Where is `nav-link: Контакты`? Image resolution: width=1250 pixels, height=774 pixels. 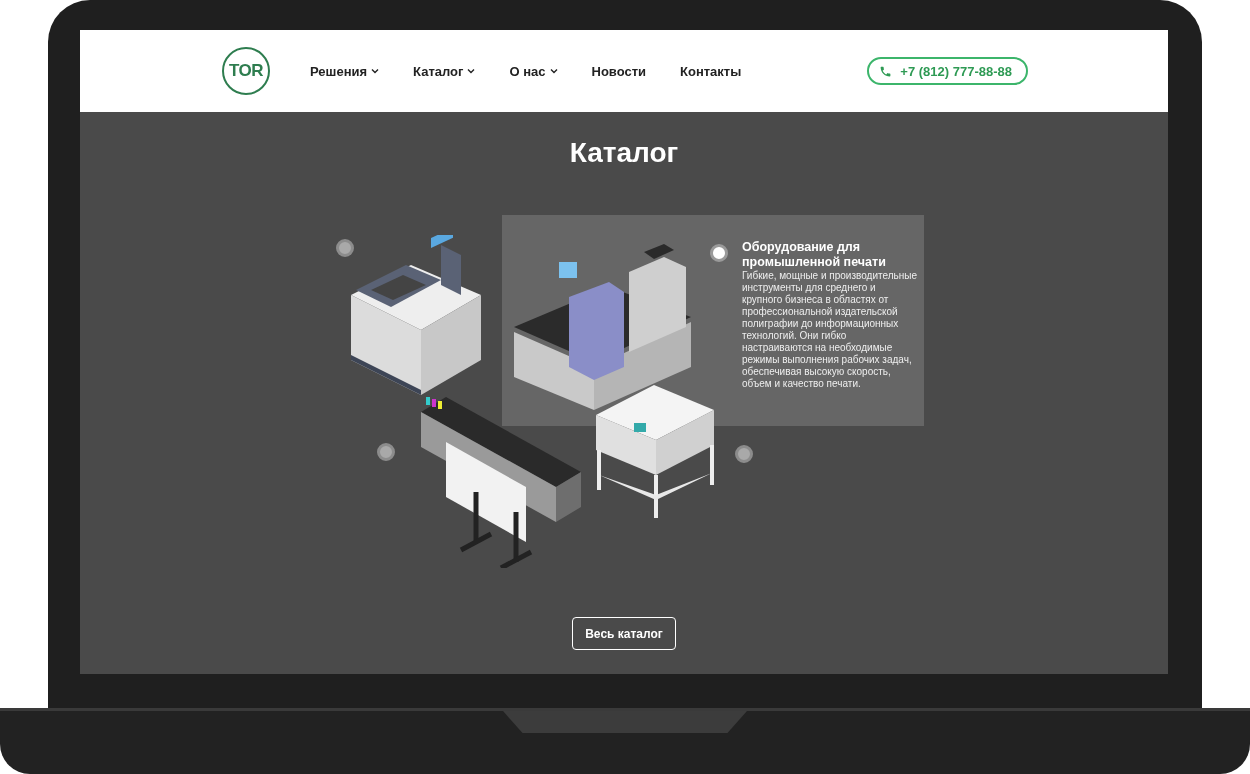 nav-link: Контакты is located at coordinates (711, 71).